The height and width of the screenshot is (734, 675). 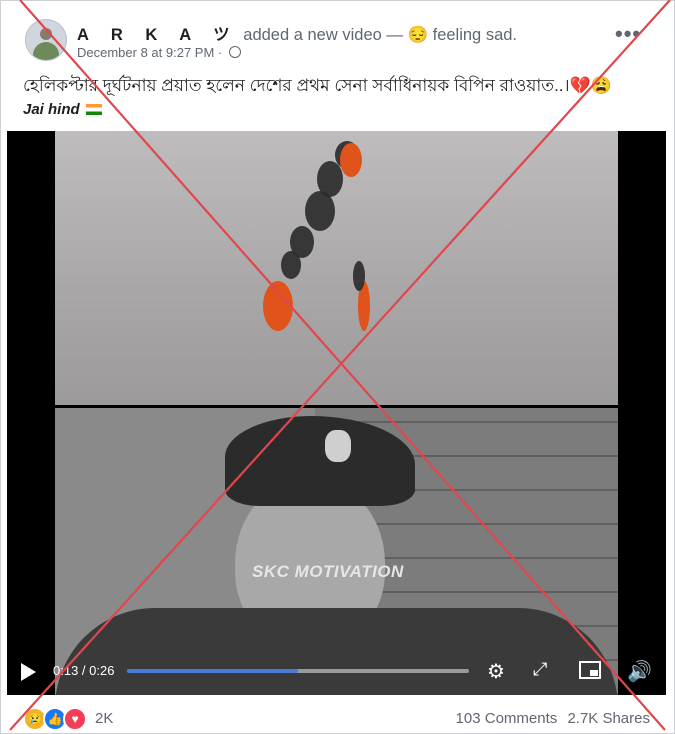 What do you see at coordinates (325, 35) in the screenshot?
I see `post-action-text: added a new video —` at bounding box center [325, 35].